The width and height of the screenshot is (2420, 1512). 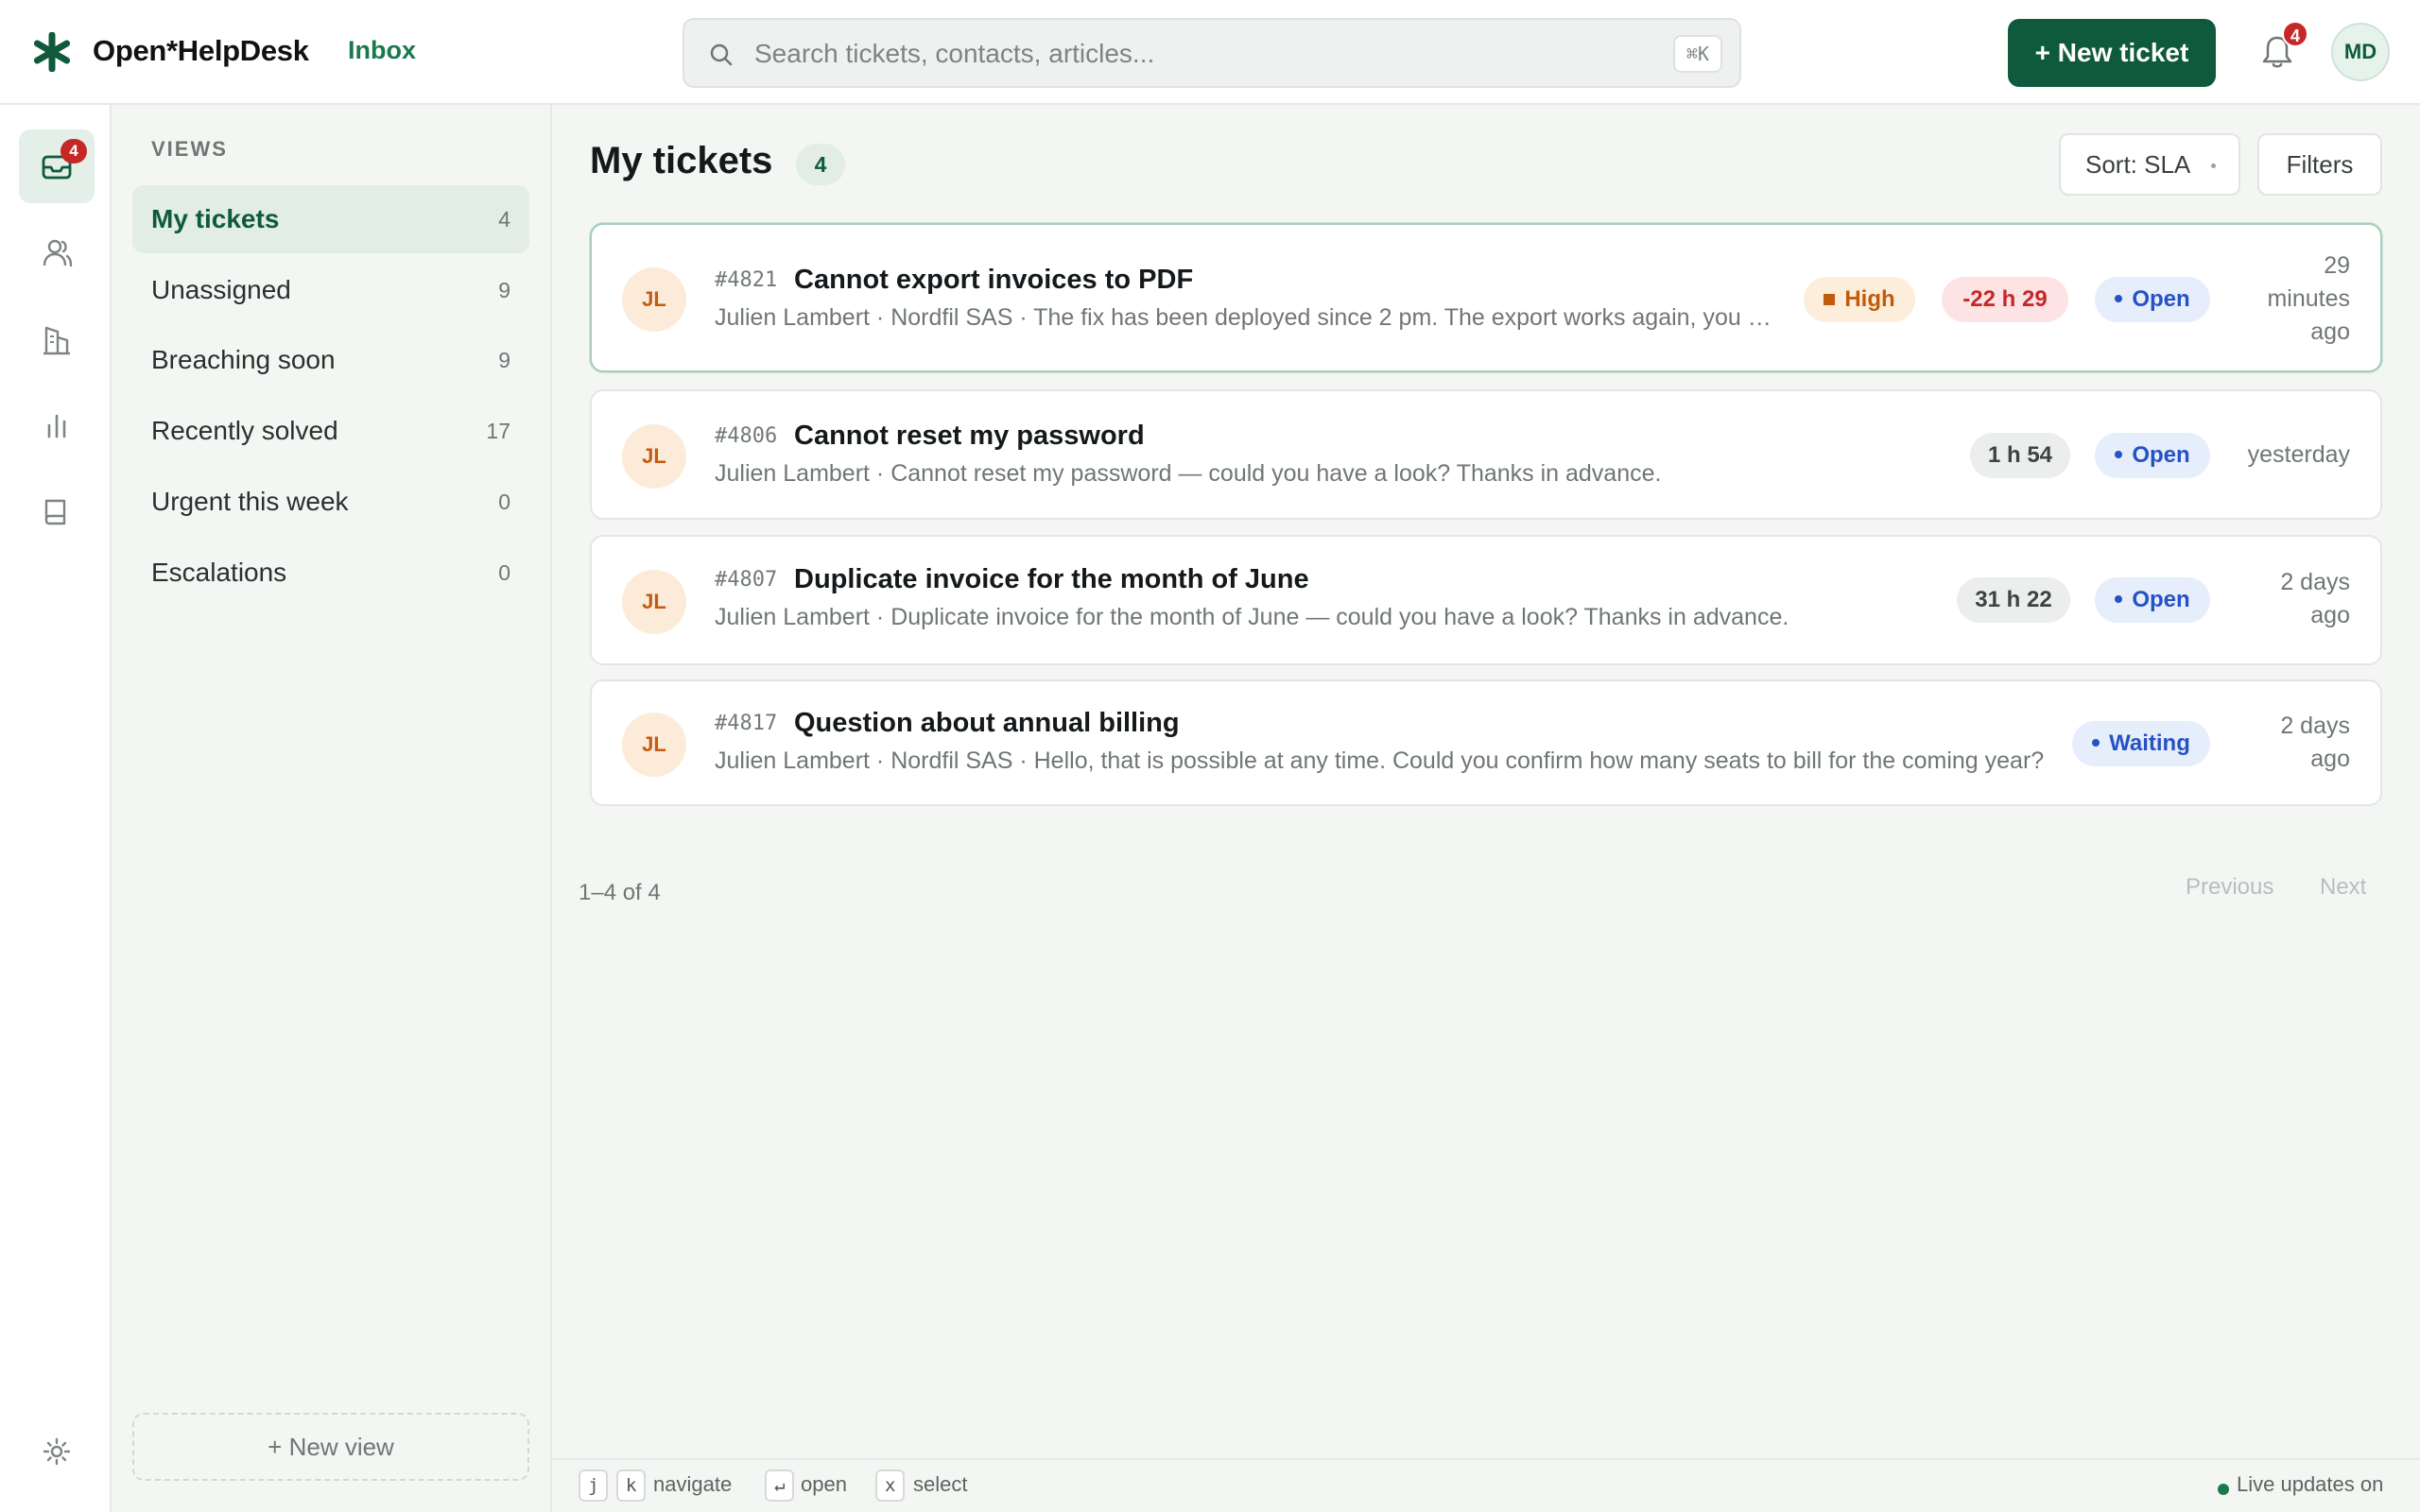 What do you see at coordinates (746, 436) in the screenshot?
I see `ticket-id: #4806` at bounding box center [746, 436].